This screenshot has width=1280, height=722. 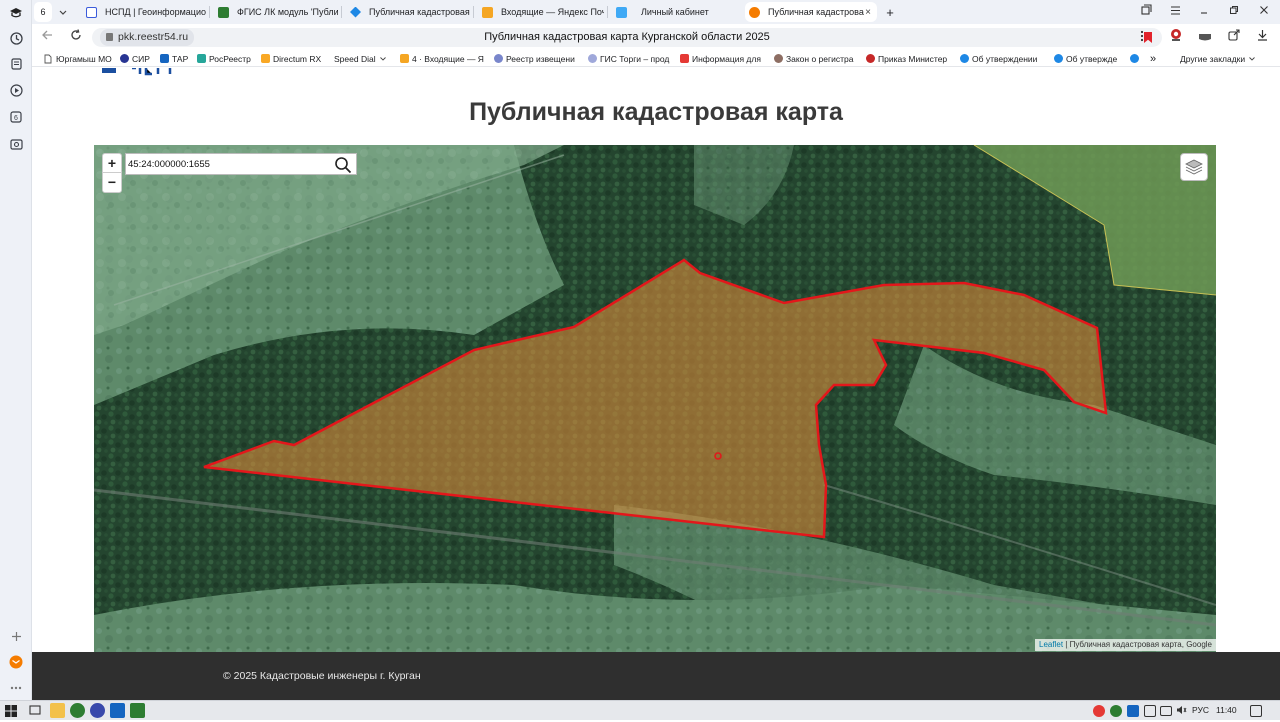 I want to click on screenshot-icon, so click(x=16, y=144).